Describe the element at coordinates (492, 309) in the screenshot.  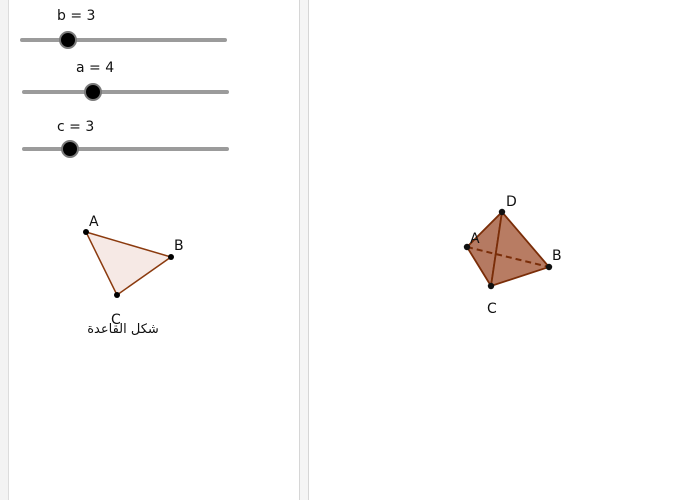
I see `tetra-label-c: C` at that location.